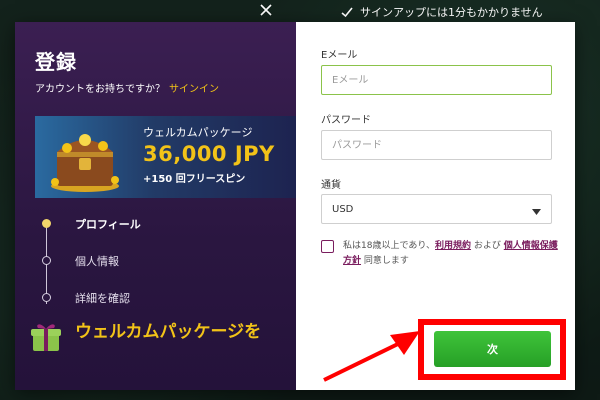 The height and width of the screenshot is (400, 600). Describe the element at coordinates (343, 209) in the screenshot. I see `currency-selected: USD` at that location.